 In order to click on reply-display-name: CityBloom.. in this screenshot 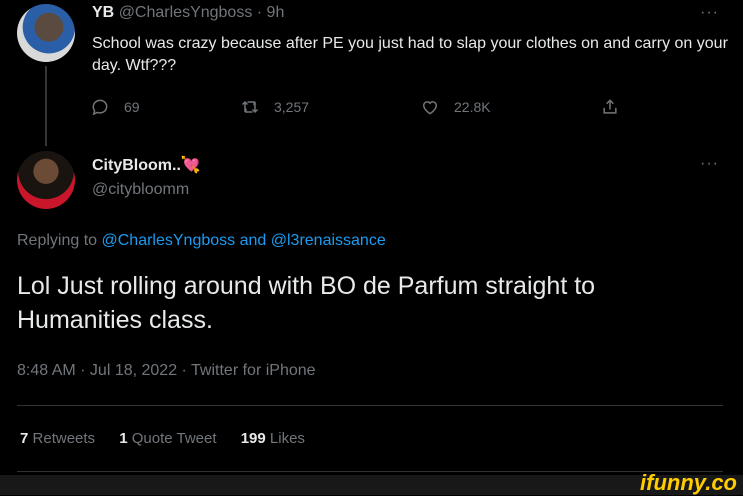, I will do `click(136, 165)`.